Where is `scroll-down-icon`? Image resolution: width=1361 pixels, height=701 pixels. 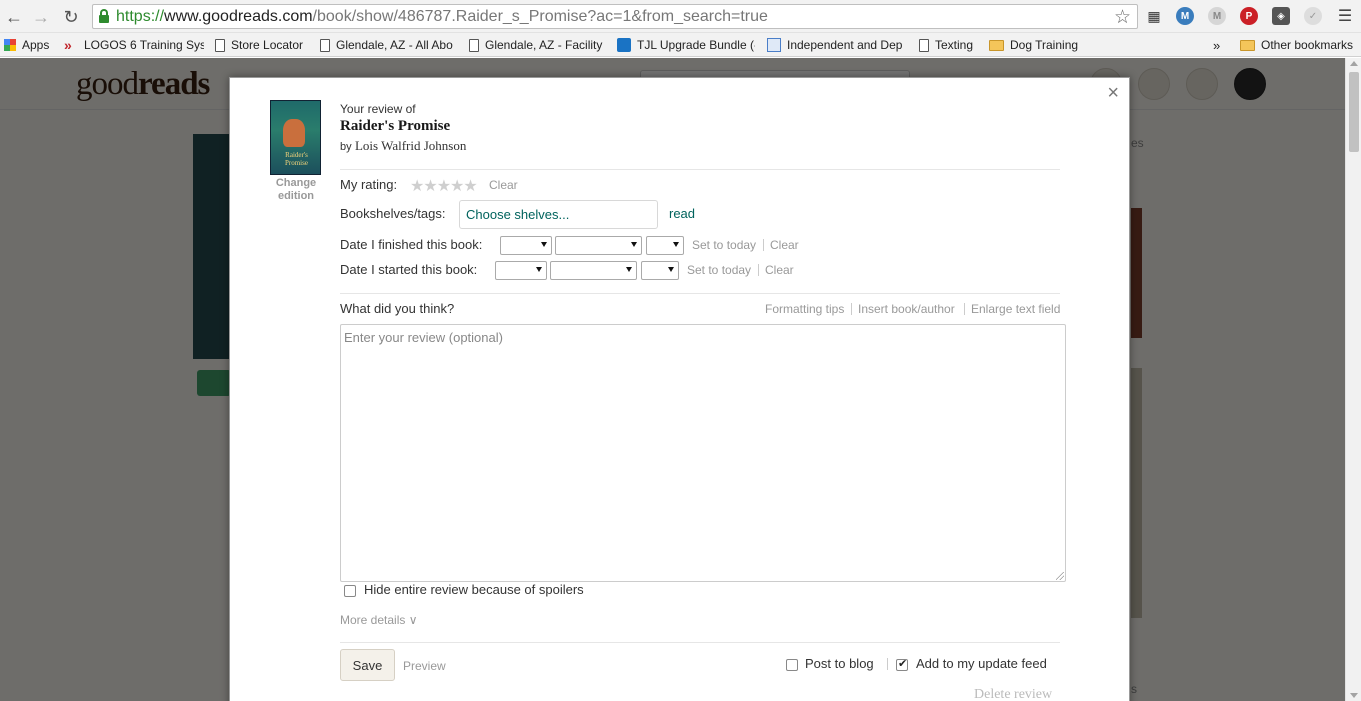
scroll-down-icon is located at coordinates (1354, 695).